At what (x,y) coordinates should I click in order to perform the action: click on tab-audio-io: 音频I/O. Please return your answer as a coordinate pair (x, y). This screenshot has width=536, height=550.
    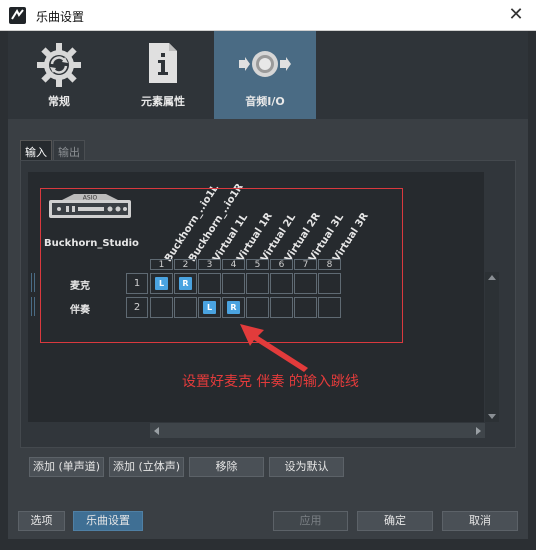
    Looking at the image, I should click on (265, 75).